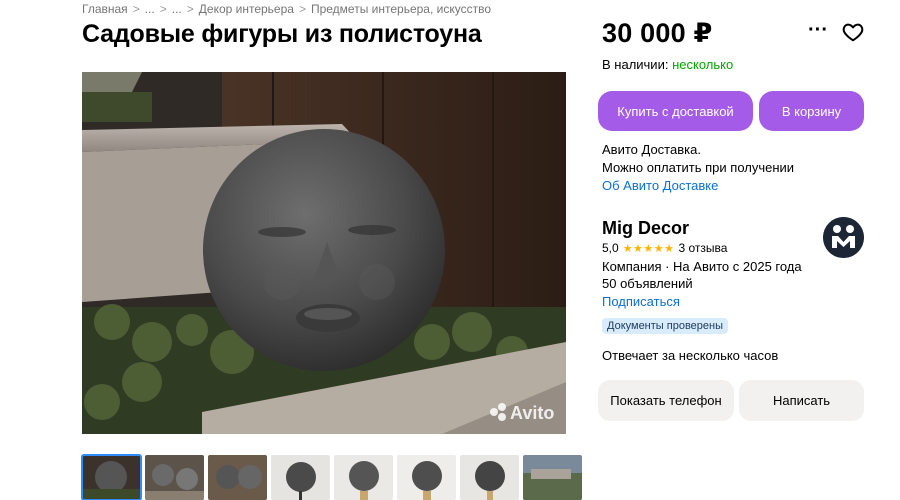 This screenshot has height=500, width=900. I want to click on availability: В наличии: несколько, so click(667, 64).